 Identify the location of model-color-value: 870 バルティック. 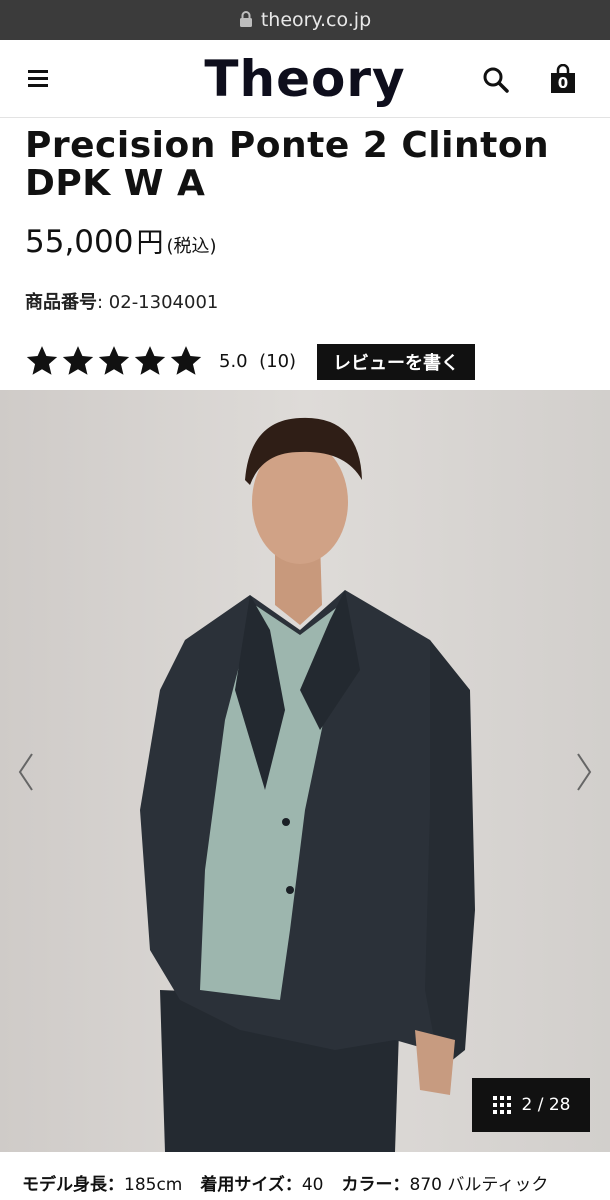
(479, 1185).